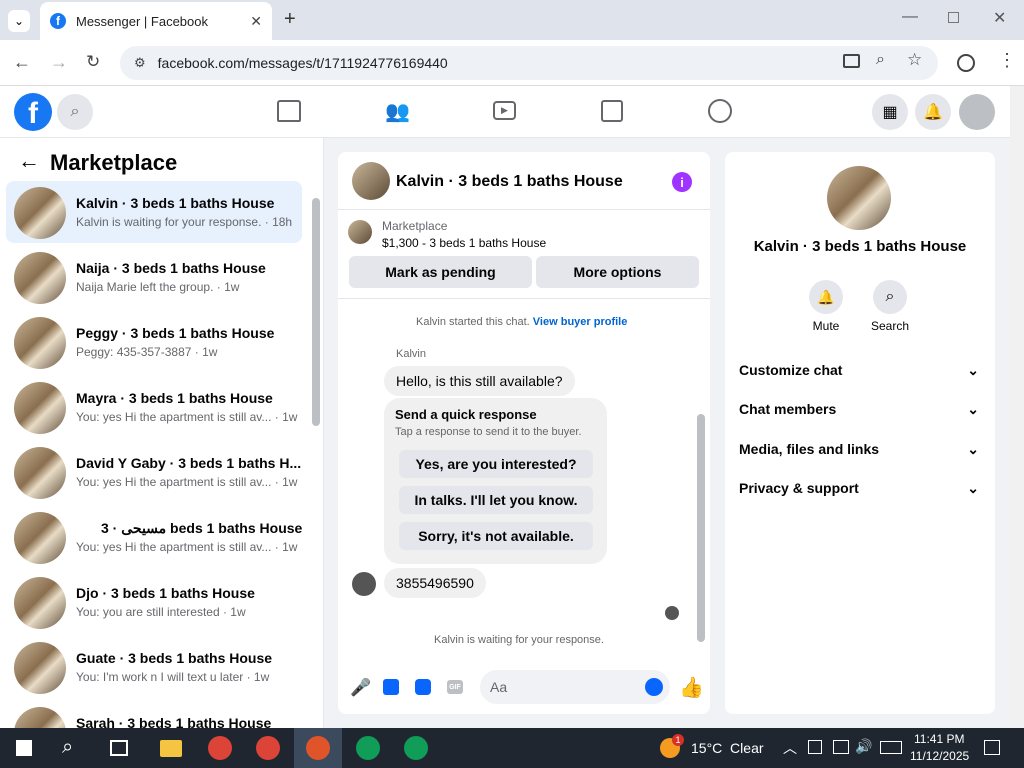  I want to click on window-close-icon: ✕, so click(999, 18).